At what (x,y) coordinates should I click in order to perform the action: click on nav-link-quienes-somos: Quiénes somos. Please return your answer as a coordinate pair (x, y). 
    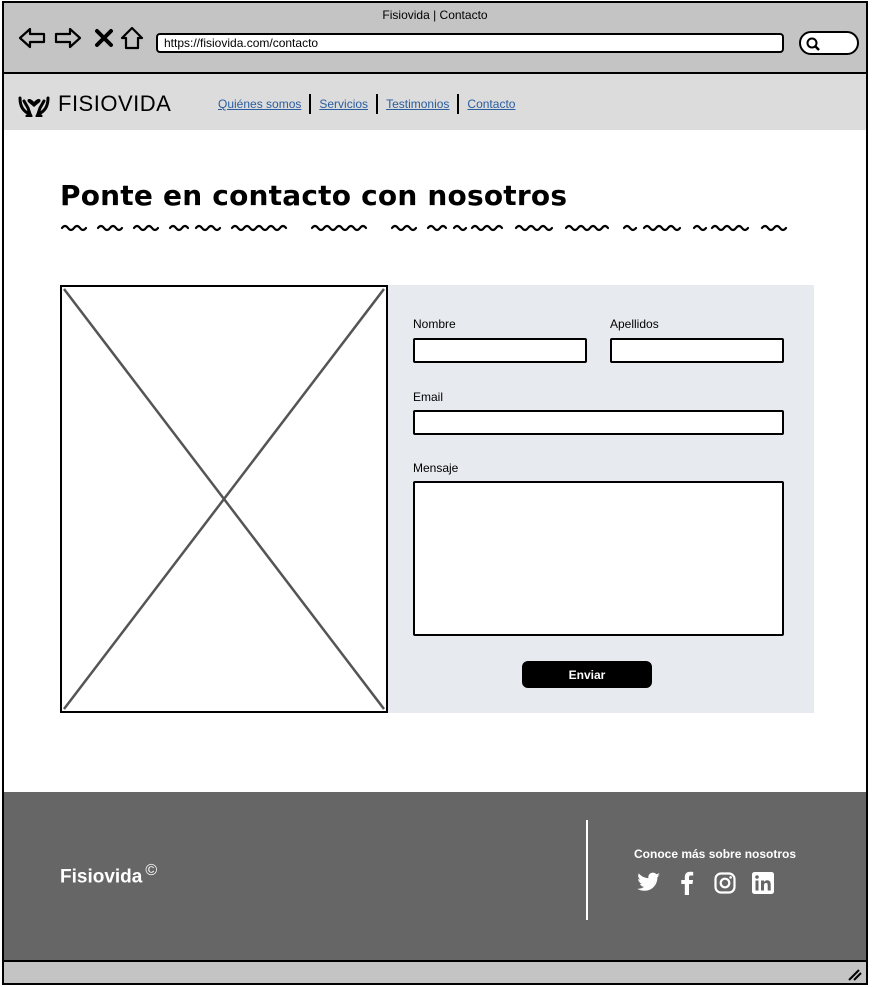
    Looking at the image, I should click on (259, 104).